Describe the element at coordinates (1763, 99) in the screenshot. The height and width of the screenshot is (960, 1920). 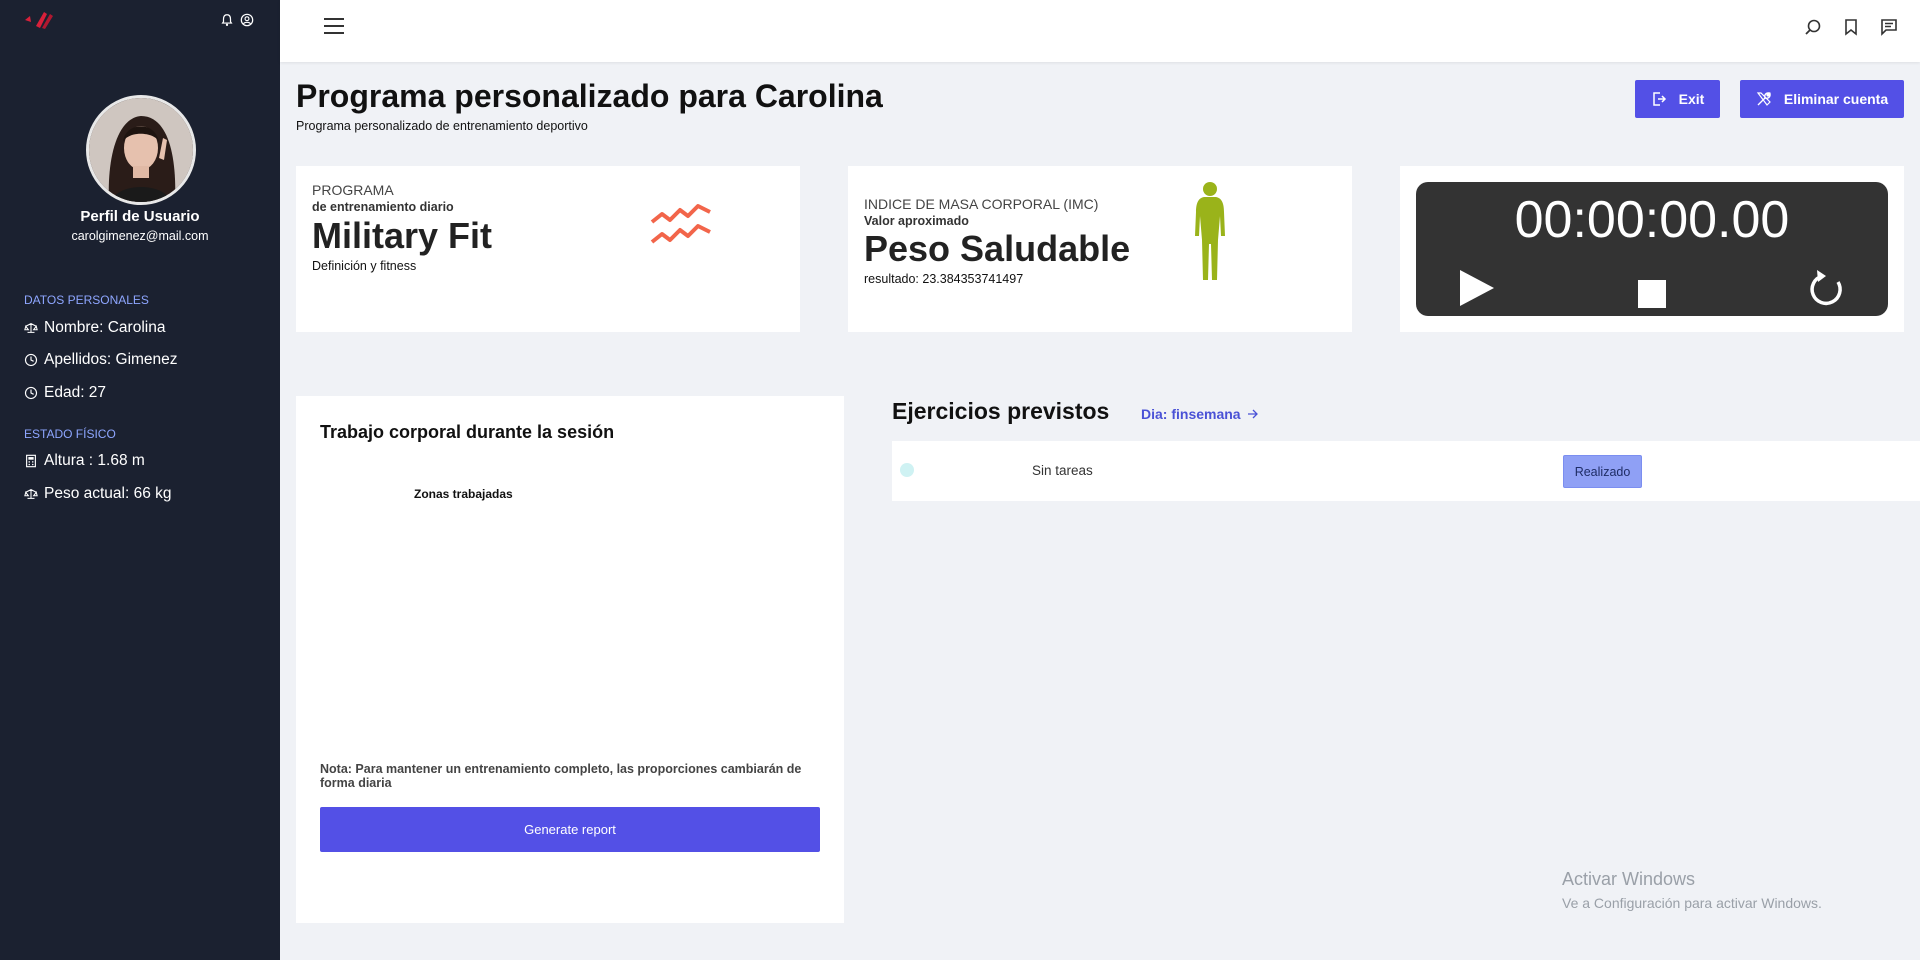
I see `tools-icon` at that location.